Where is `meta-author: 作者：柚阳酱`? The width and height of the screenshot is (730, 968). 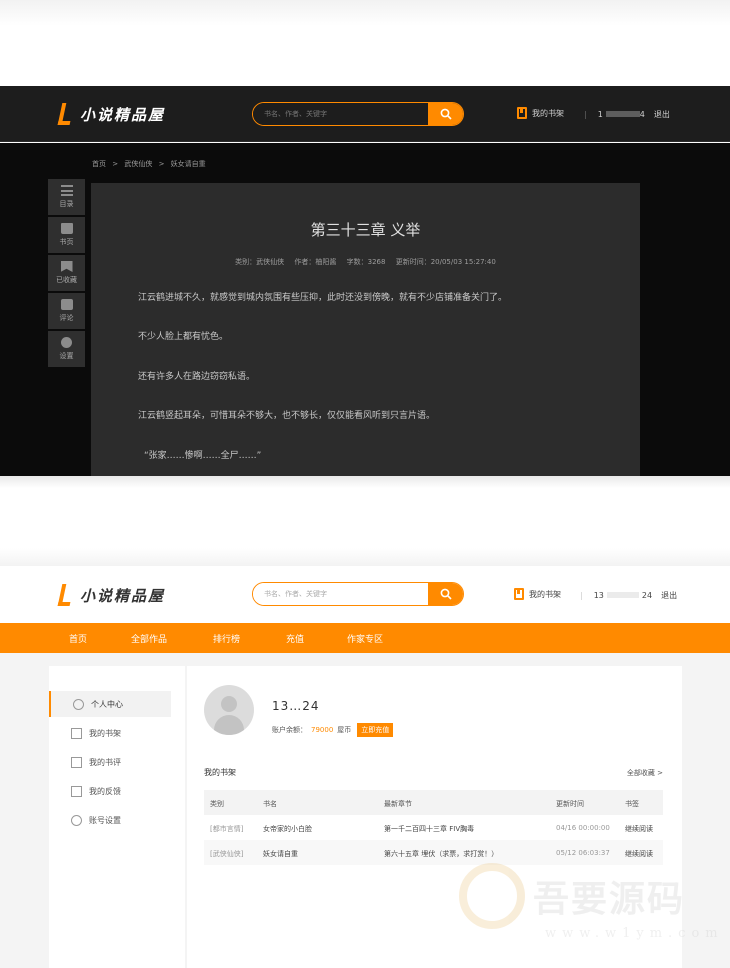
meta-author: 作者：柚阳酱 is located at coordinates (315, 262).